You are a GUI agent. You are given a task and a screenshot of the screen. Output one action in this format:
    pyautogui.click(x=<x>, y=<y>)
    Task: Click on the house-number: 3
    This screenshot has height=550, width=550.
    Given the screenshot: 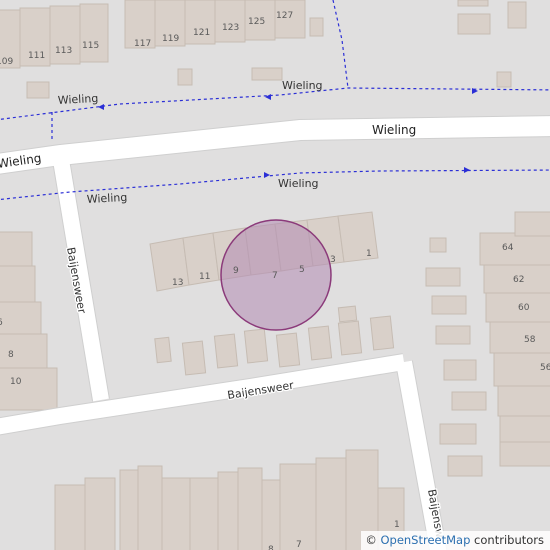 What is the action you would take?
    pyautogui.click(x=333, y=260)
    